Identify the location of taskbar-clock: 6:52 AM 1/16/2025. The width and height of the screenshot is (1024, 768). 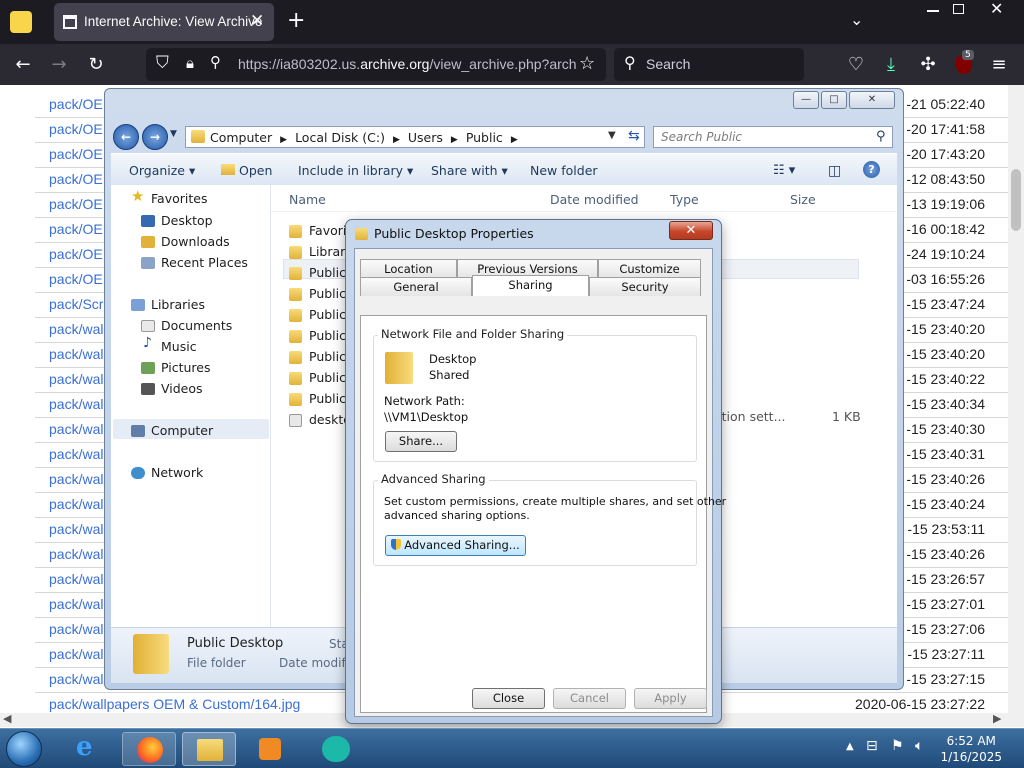
(971, 749).